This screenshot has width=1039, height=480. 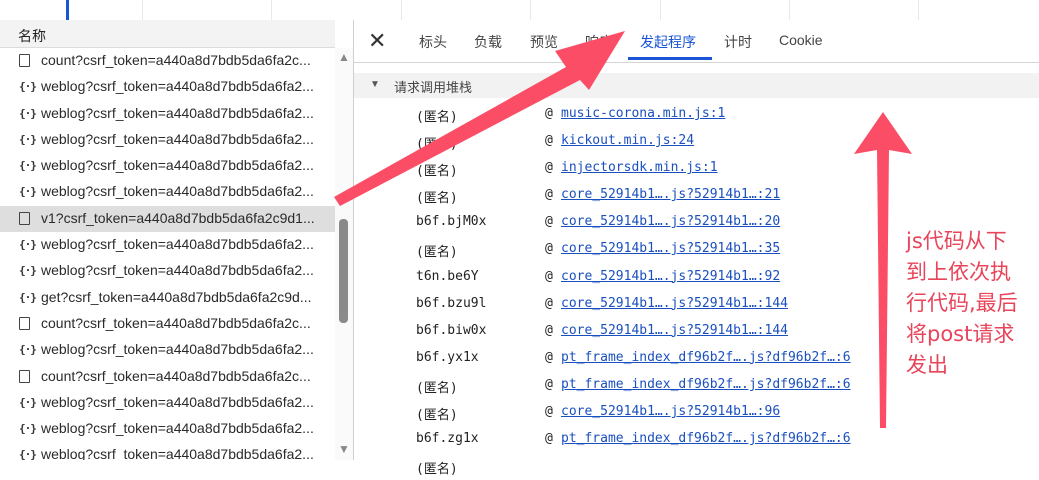 I want to click on frame-source-link: core_52914b1….js?52914b1…:92, so click(x=670, y=276).